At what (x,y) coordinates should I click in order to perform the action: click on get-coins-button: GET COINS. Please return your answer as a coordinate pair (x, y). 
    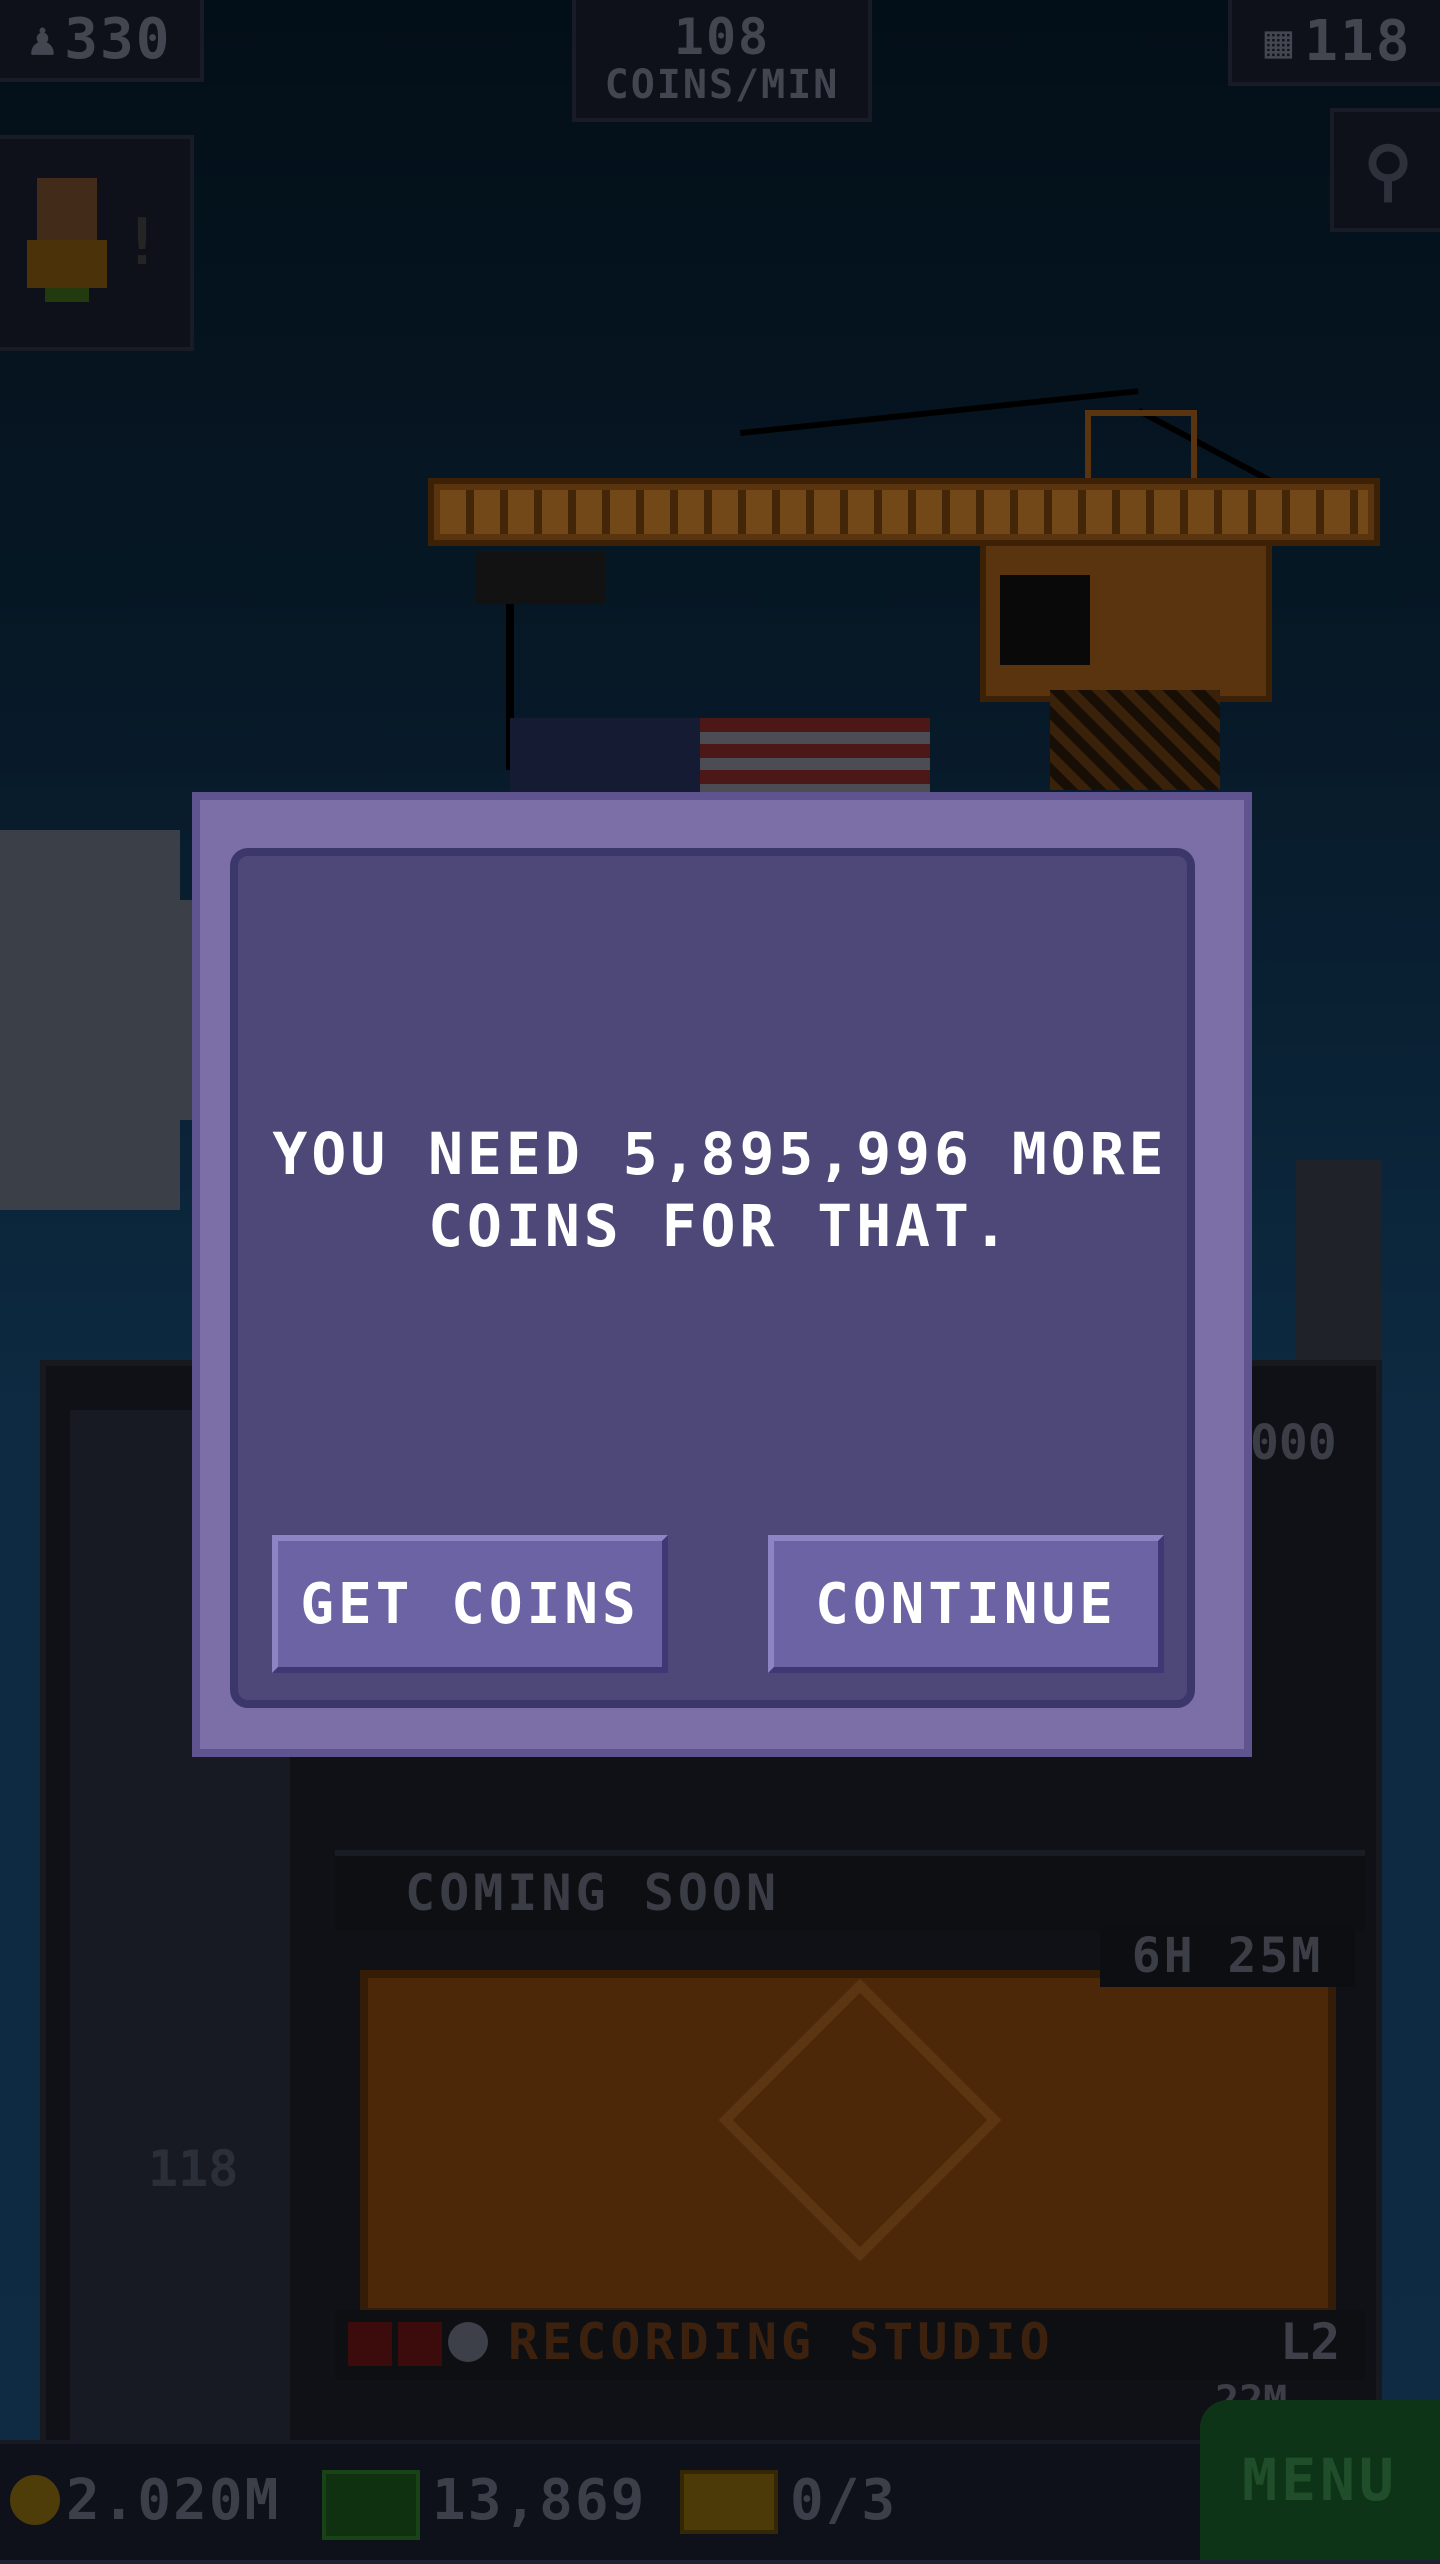
    Looking at the image, I should click on (470, 1604).